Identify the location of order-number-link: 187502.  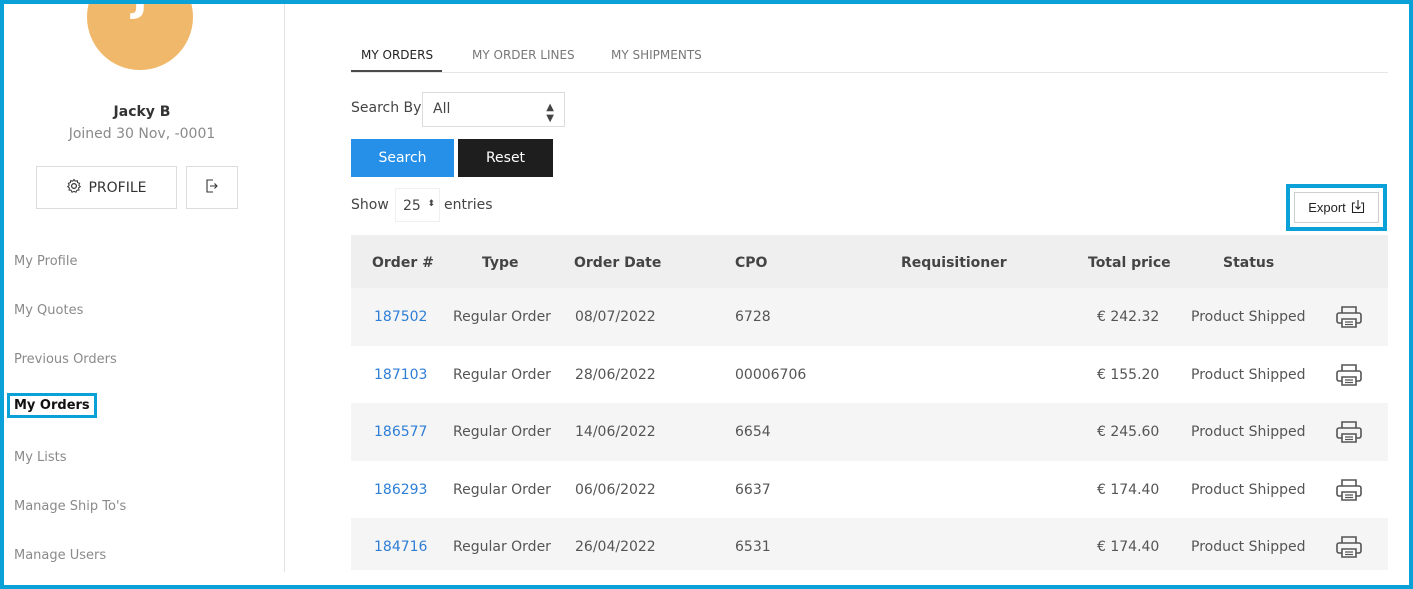
(400, 317).